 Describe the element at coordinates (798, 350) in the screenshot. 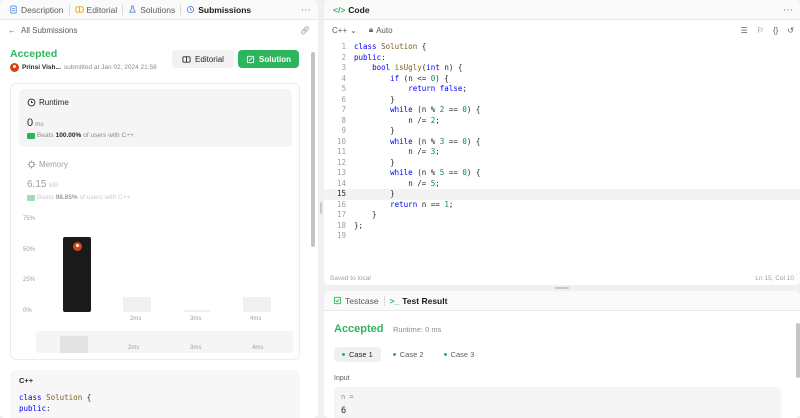

I see `test-panel-scrollbar` at that location.